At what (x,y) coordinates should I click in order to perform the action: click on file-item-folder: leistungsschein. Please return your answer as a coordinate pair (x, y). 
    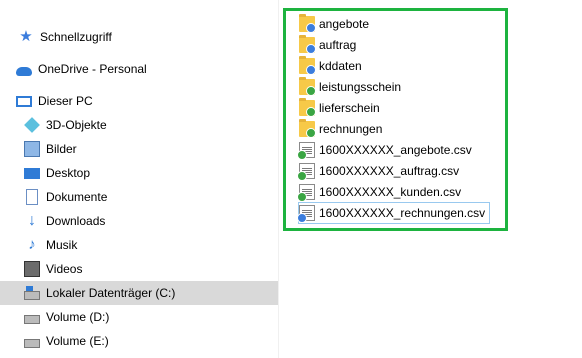
    Looking at the image, I should click on (350, 87).